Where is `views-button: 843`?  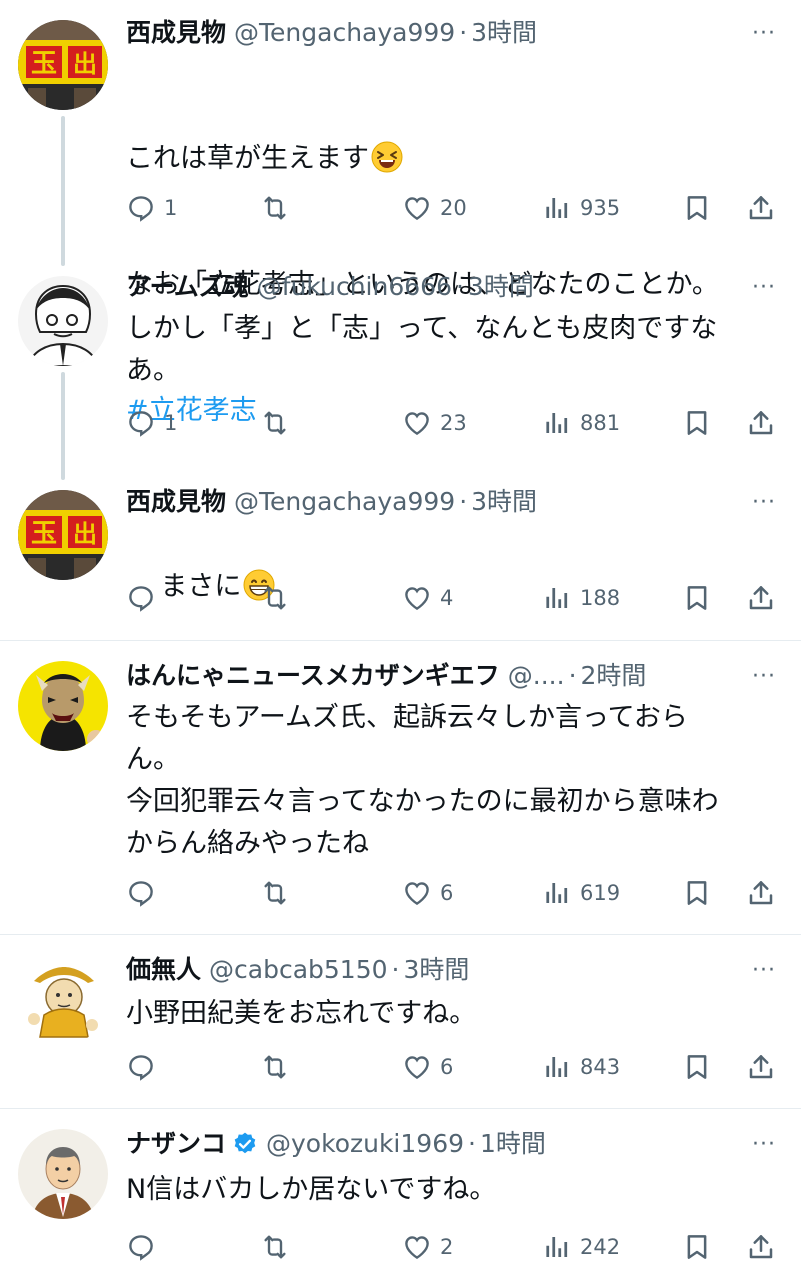
views-button: 843 is located at coordinates (581, 1067).